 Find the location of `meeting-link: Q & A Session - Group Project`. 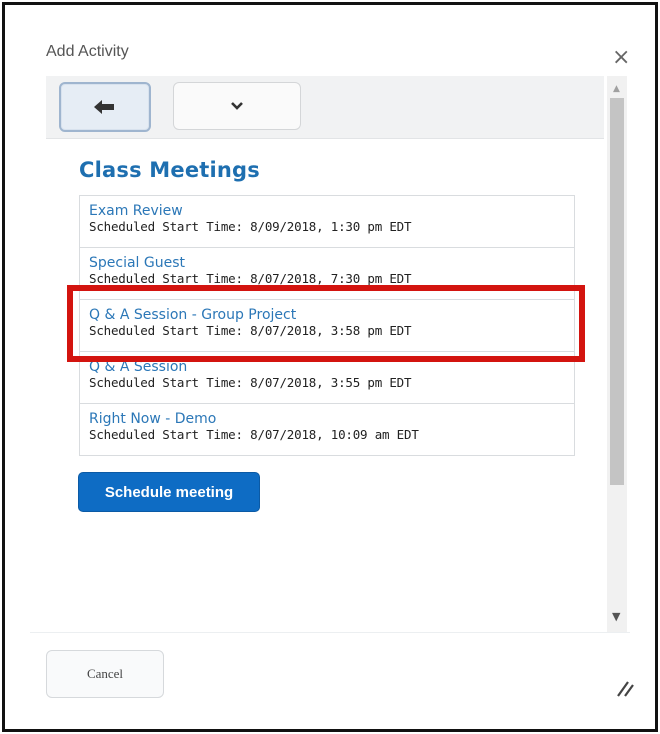

meeting-link: Q & A Session - Group Project is located at coordinates (331, 315).